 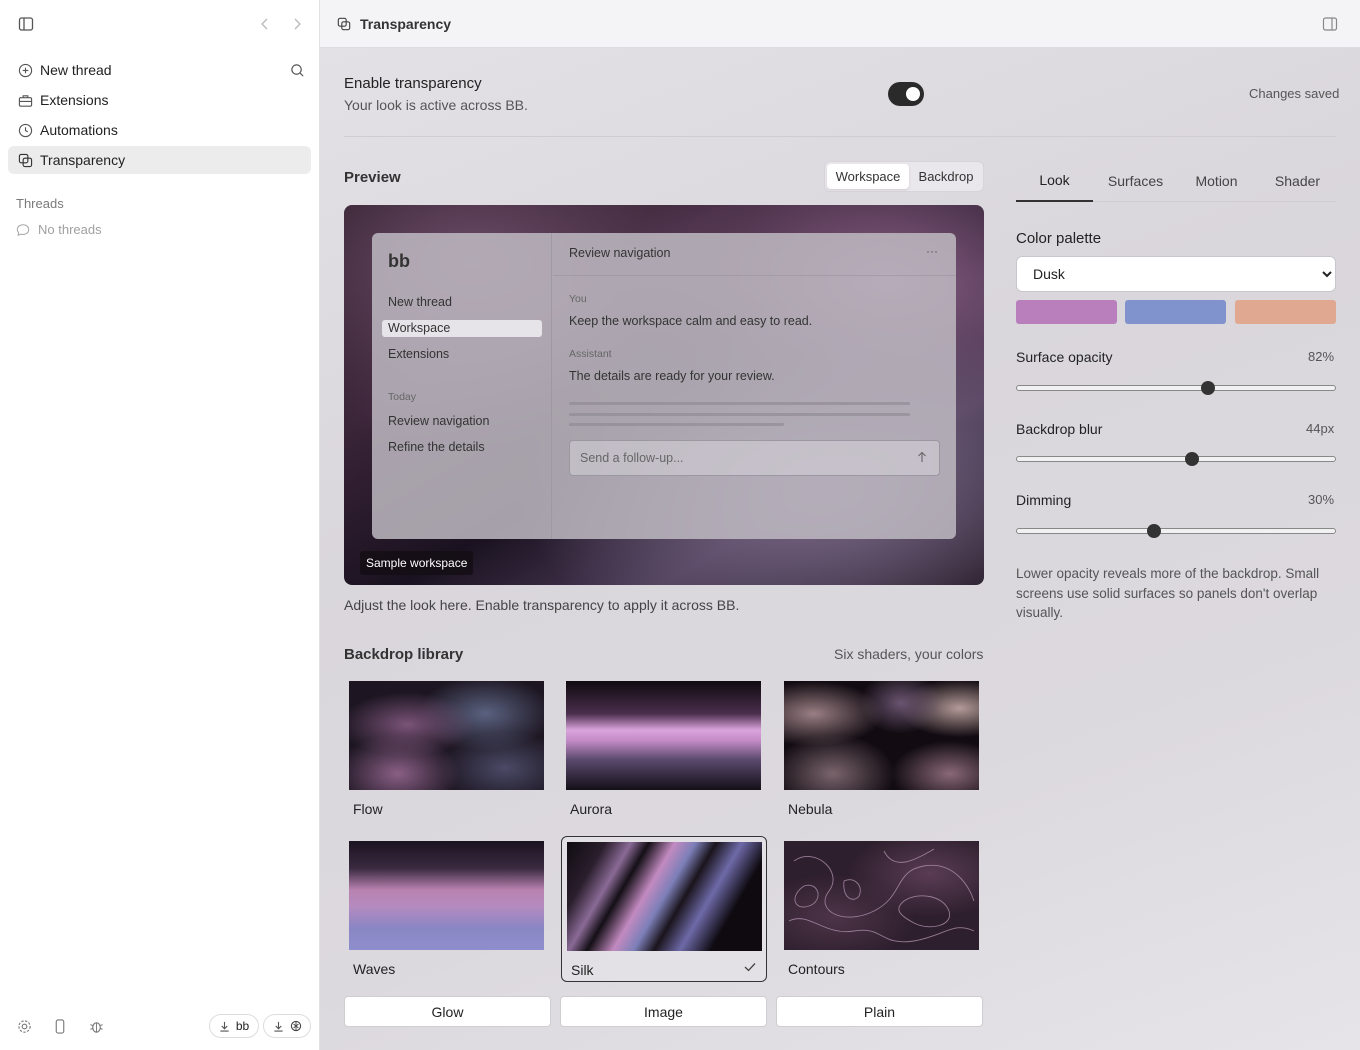 What do you see at coordinates (23, 230) in the screenshot?
I see `chat-bubble-icon` at bounding box center [23, 230].